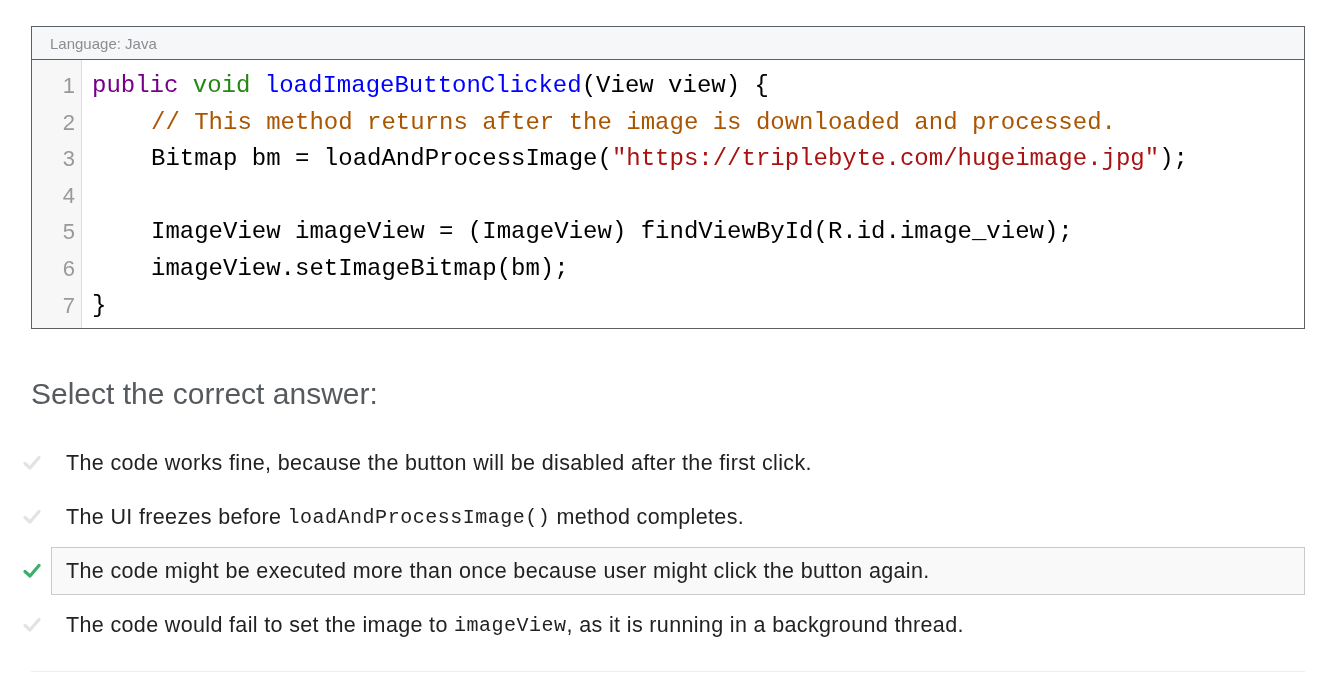  I want to click on answer-option: The code works fine, because the button will be disabled after the first click., so click(678, 463).